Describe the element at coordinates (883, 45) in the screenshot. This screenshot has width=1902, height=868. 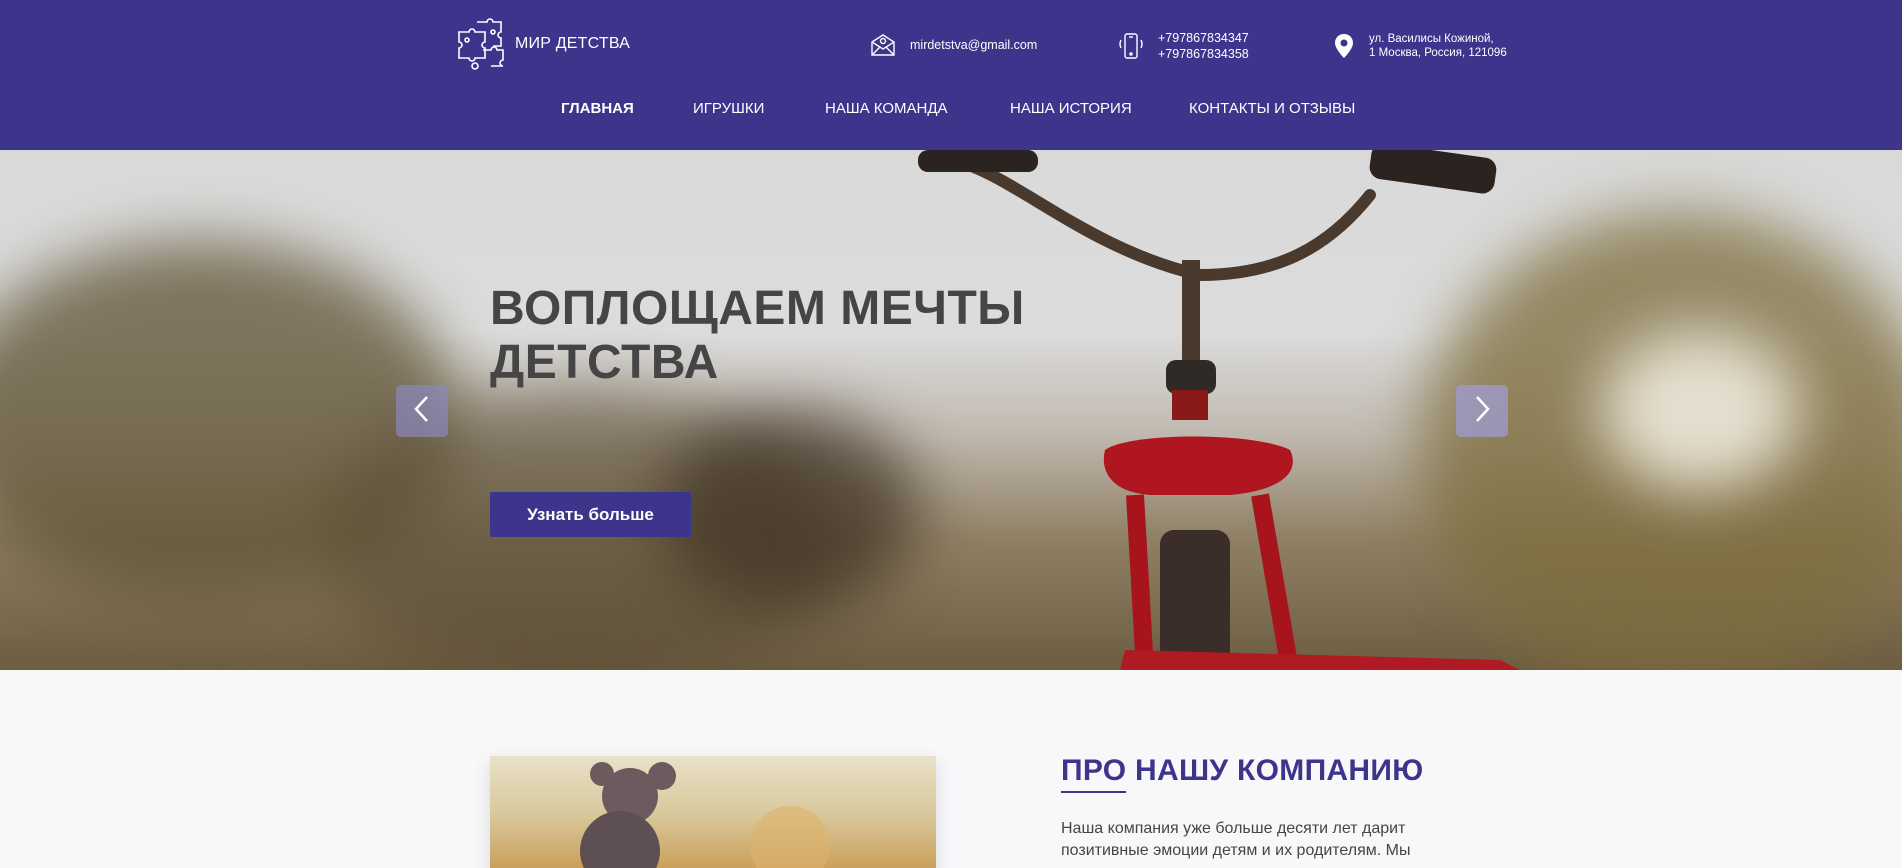
I see `envelope-icon` at that location.